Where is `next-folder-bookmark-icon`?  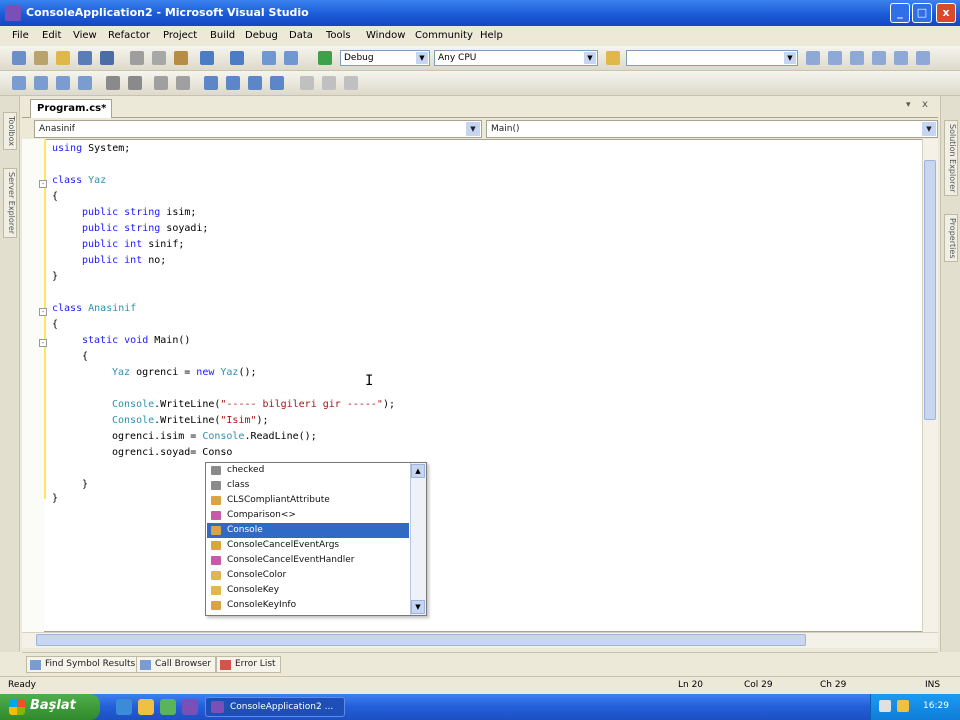
next-folder-bookmark-icon is located at coordinates (329, 83).